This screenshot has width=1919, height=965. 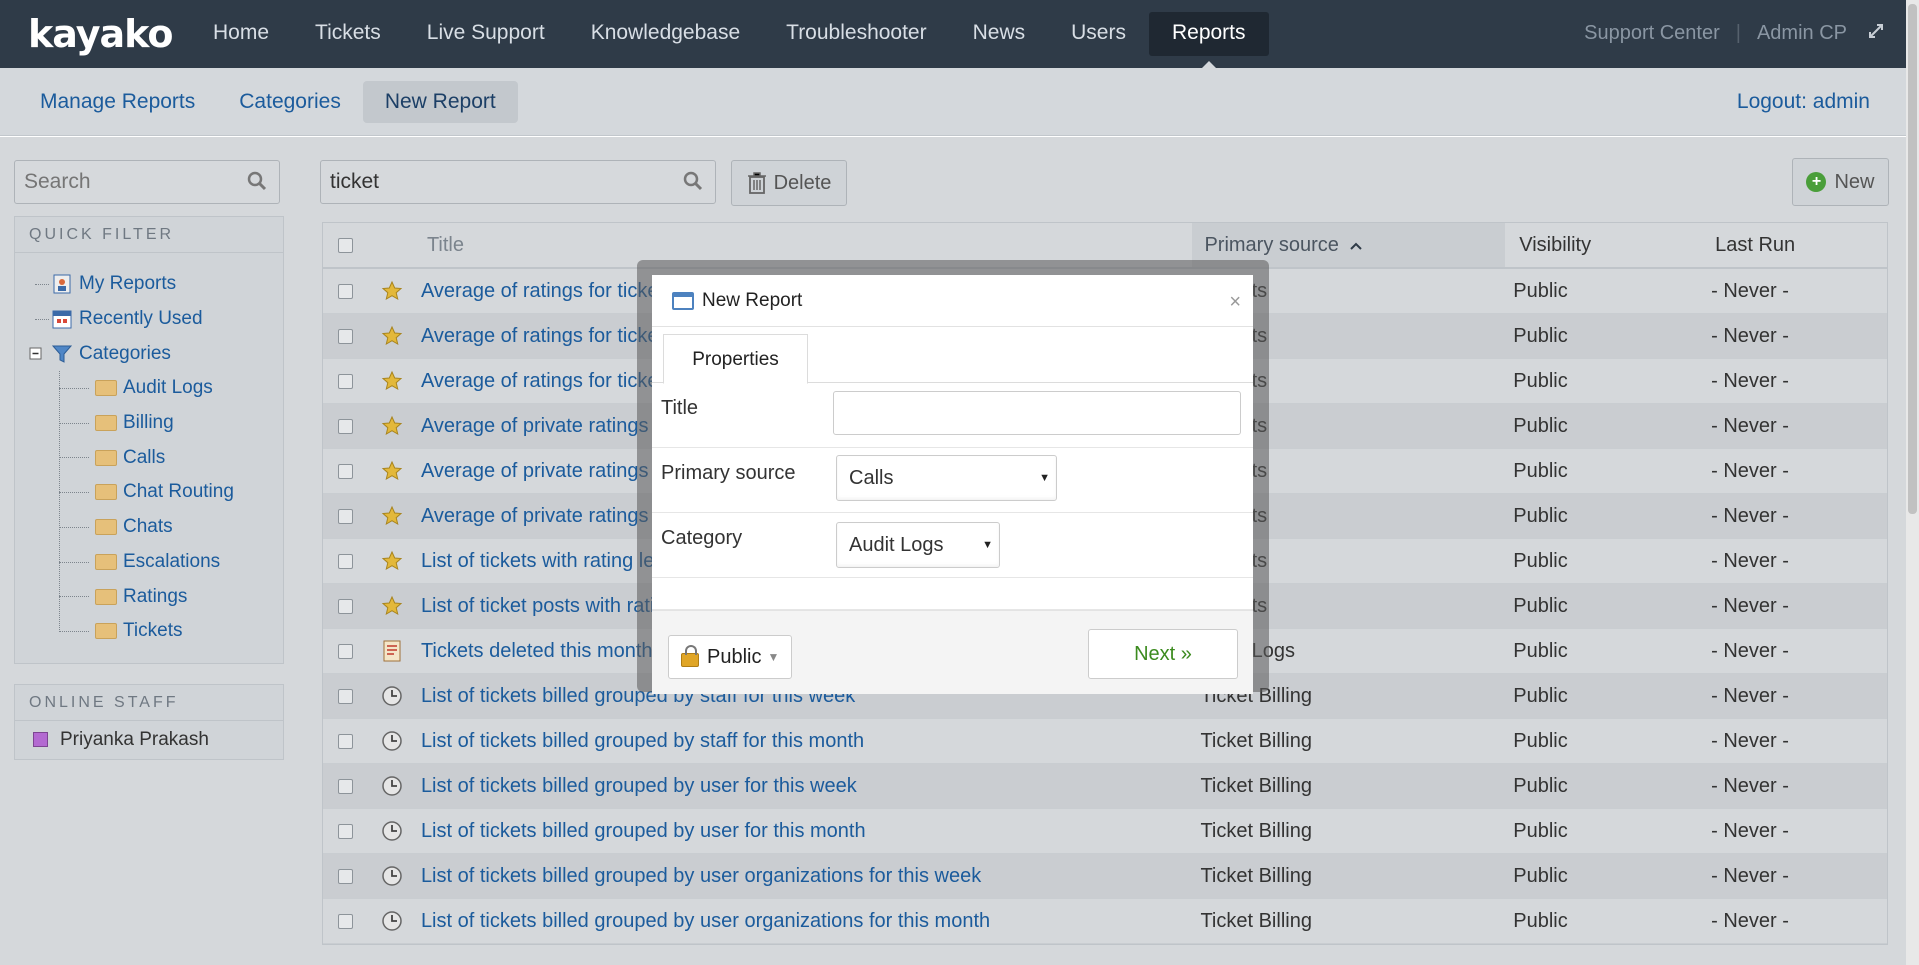 What do you see at coordinates (156, 353) in the screenshot?
I see `tree-categories: Categories` at bounding box center [156, 353].